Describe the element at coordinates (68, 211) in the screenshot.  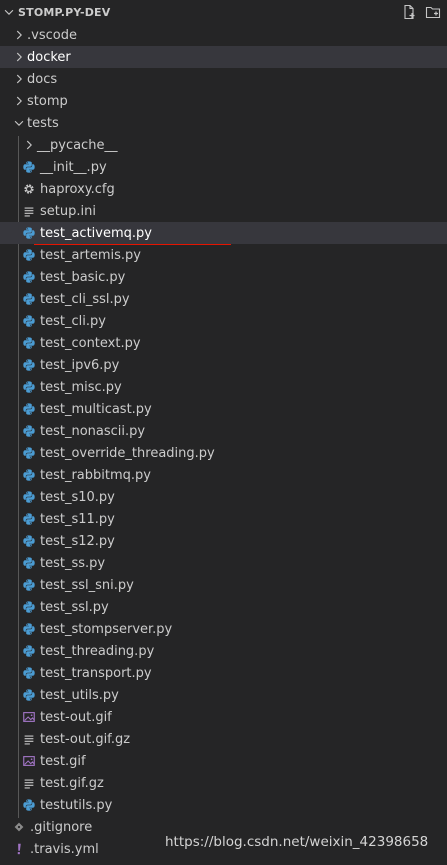
I see `file-label: setup.ini` at that location.